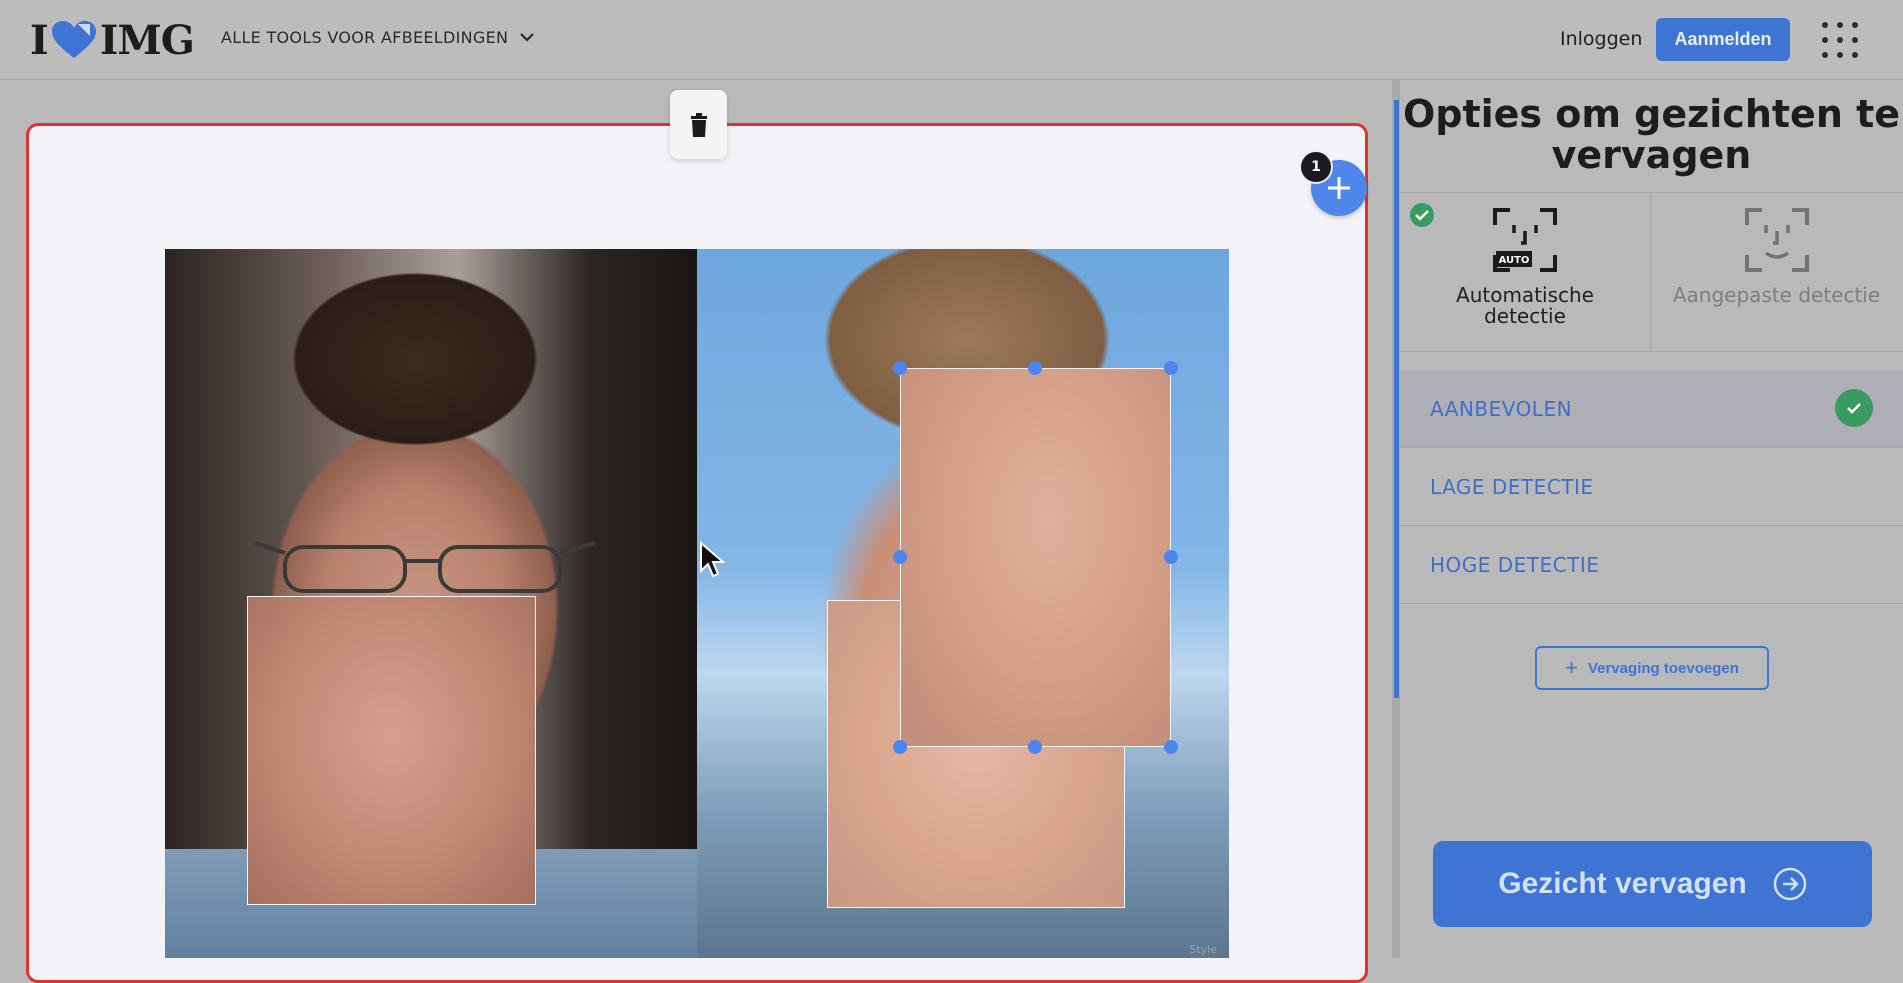  Describe the element at coordinates (1651, 134) in the screenshot. I see `panel-title: Opties om gezichten te vervagen` at that location.